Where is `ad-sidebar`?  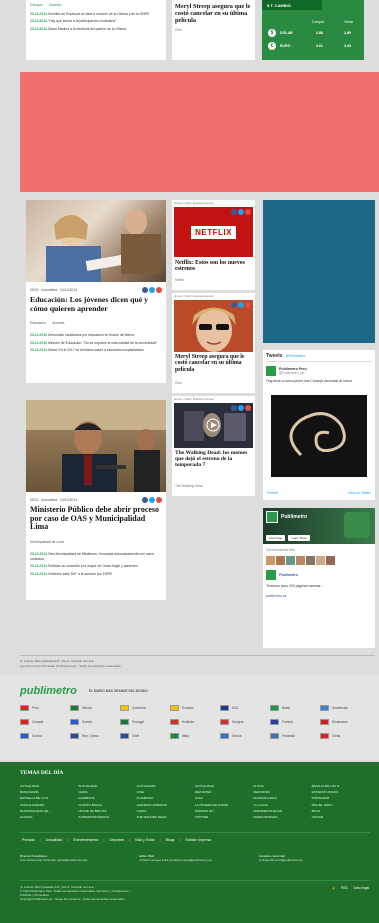
ad-sidebar is located at coordinates (319, 271).